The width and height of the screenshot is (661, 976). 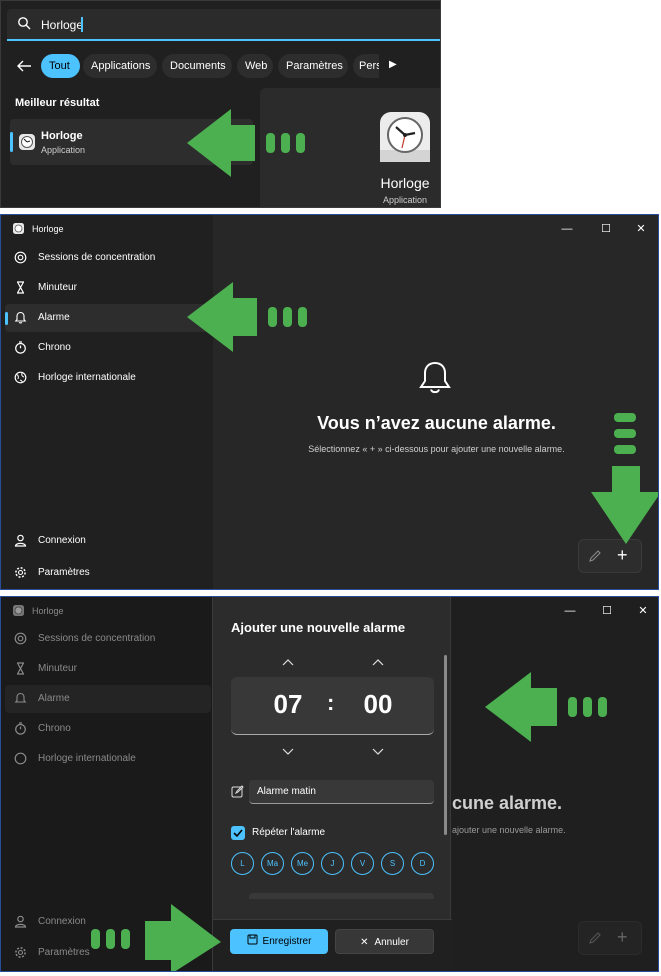 I want to click on best-result-heading: Meilleur résultat, so click(x=57, y=103).